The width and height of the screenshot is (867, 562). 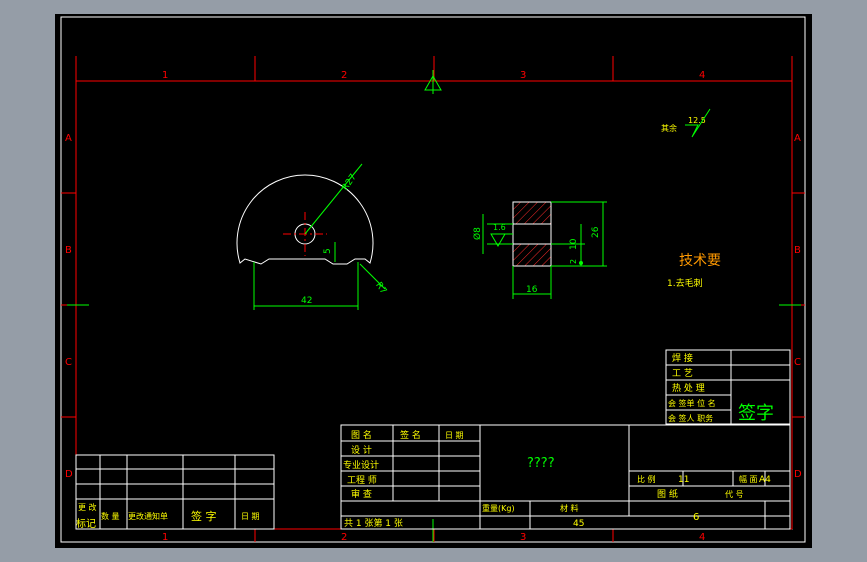 I want to click on tb-code-label: 代 号, so click(x=734, y=494).